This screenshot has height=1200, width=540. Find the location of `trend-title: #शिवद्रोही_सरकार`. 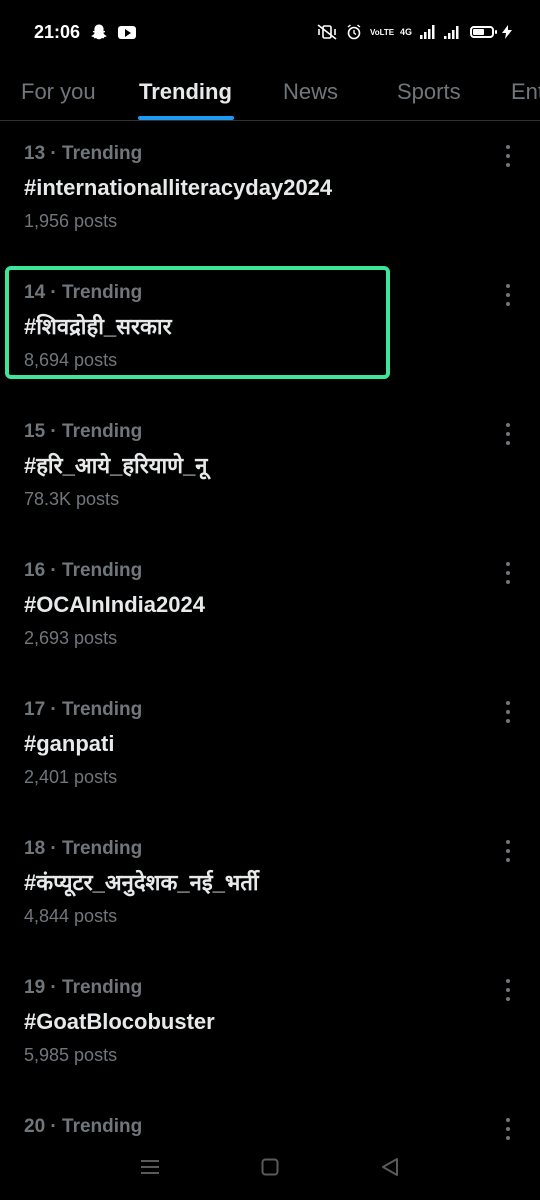

trend-title: #शिवद्रोही_सरकार is located at coordinates (98, 326).